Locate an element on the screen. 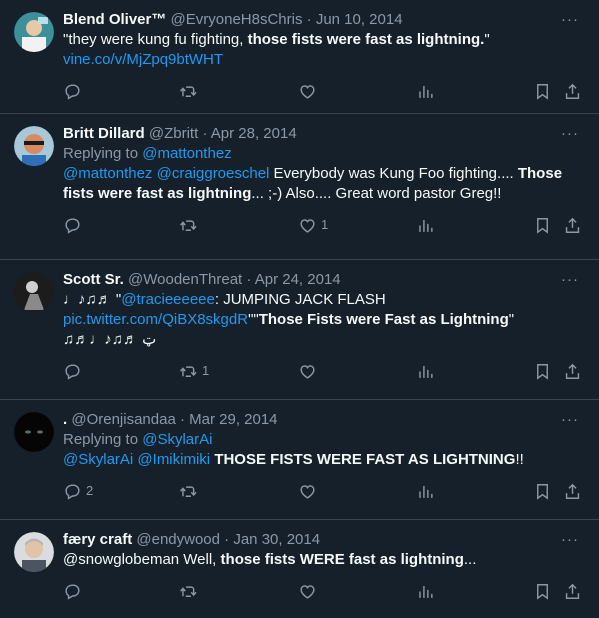 The image size is (599, 618). reply-count: 2 is located at coordinates (90, 490).